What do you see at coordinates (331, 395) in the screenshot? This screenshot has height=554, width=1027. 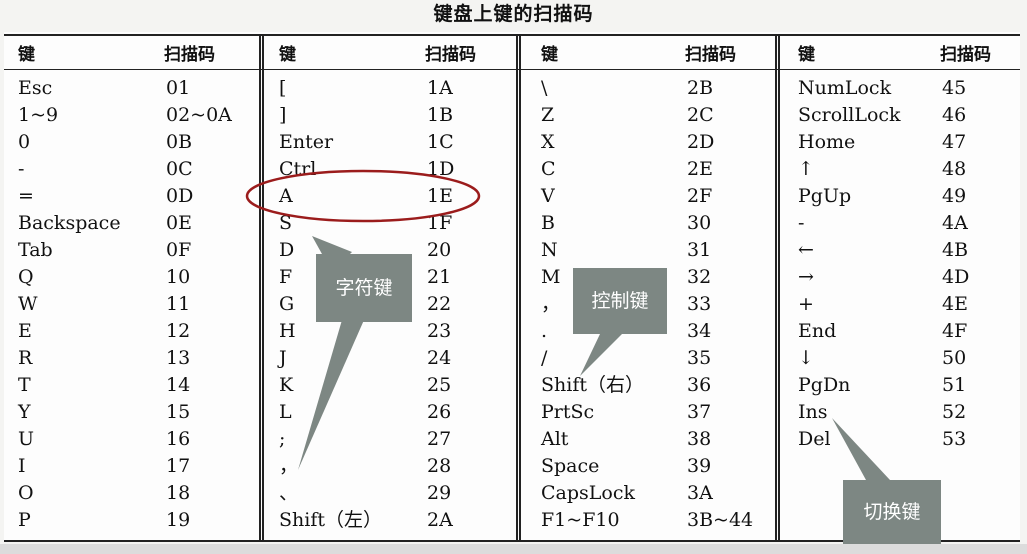 I see `char-keys-pointer-tail` at bounding box center [331, 395].